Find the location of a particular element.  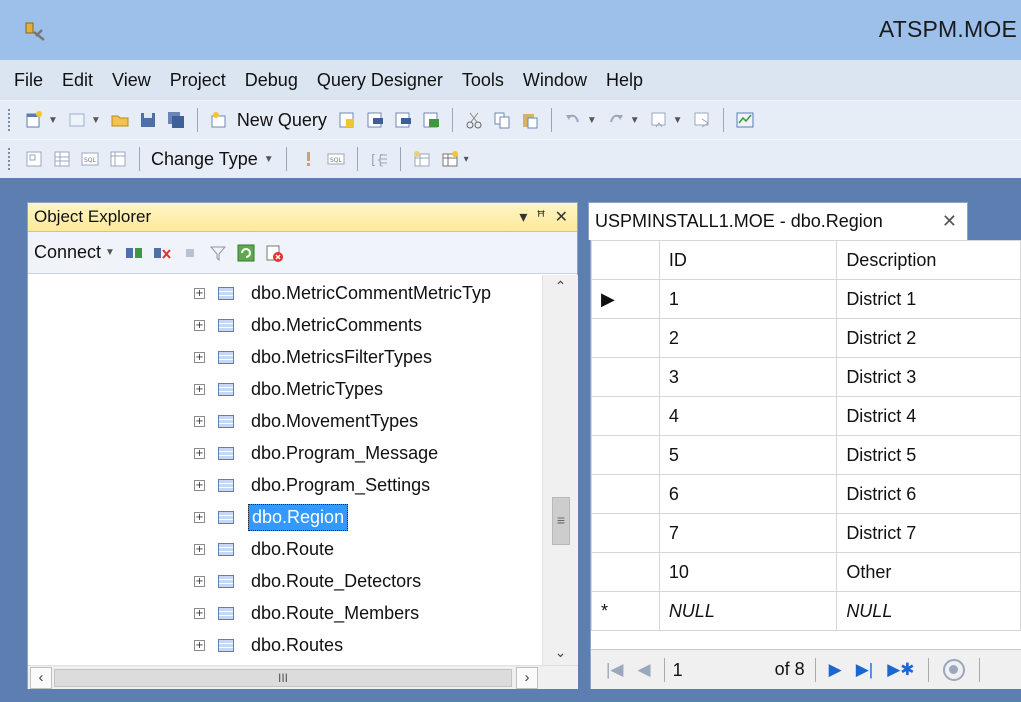

database-engine-query-icon is located at coordinates (347, 120).